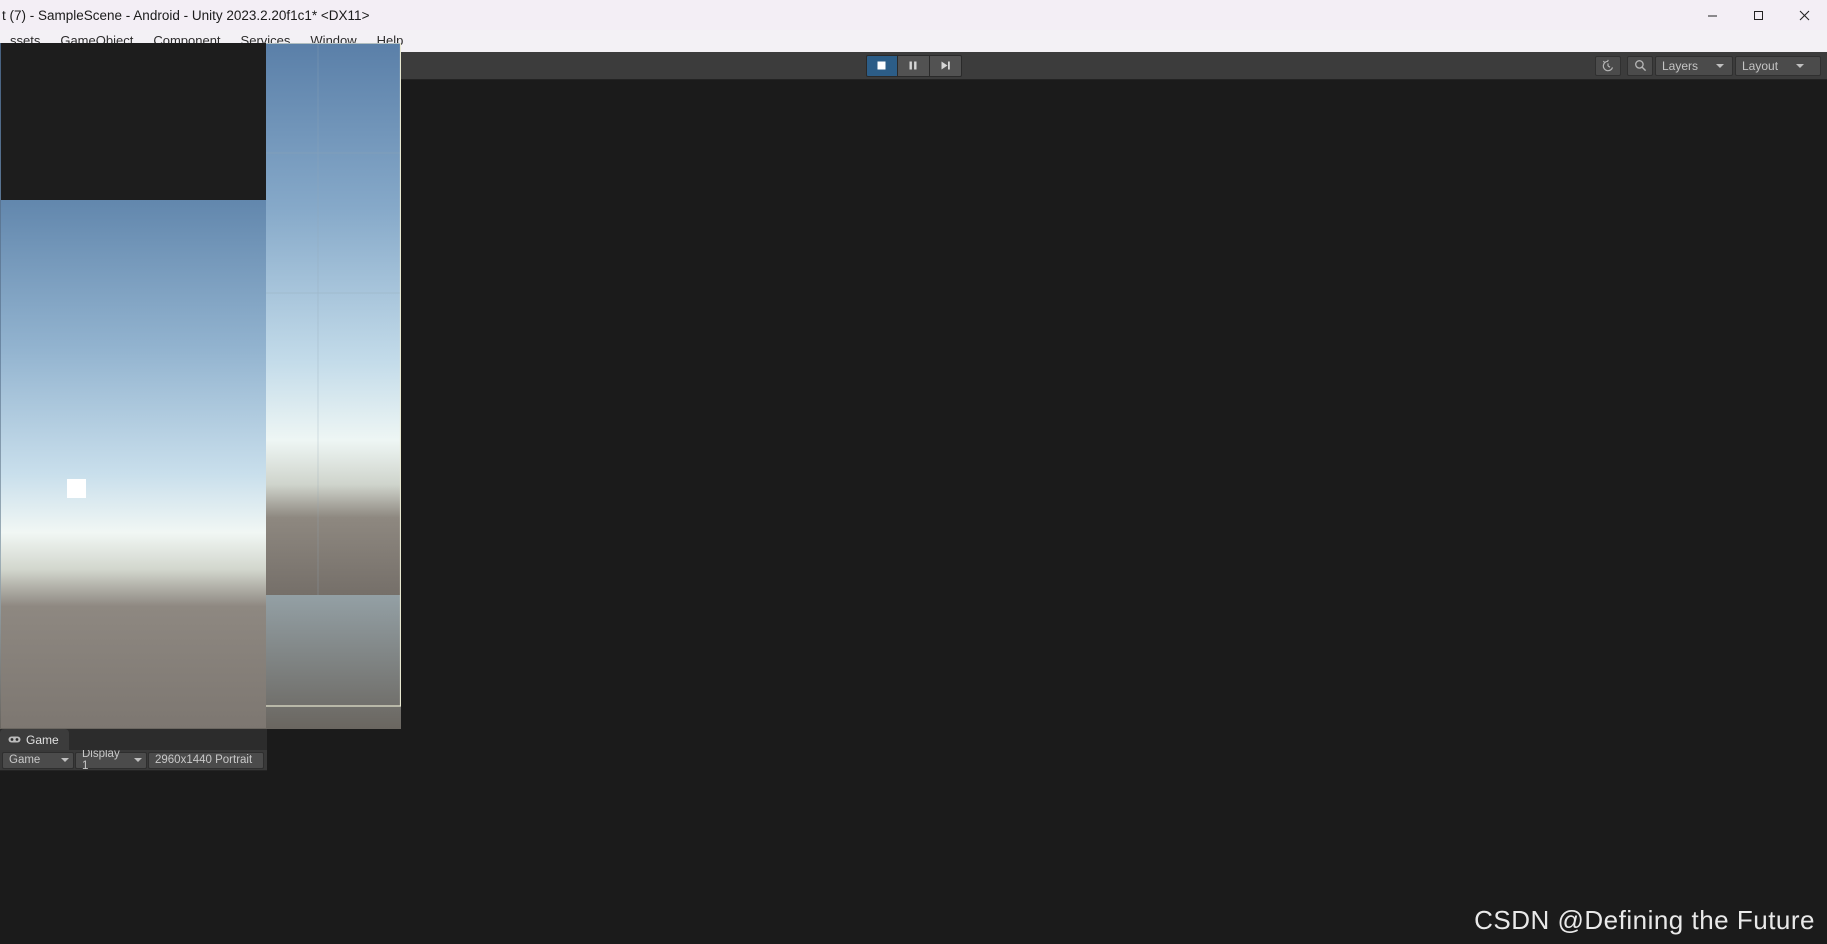  Describe the element at coordinates (25, 760) in the screenshot. I see `game-mode-label: Game` at that location.